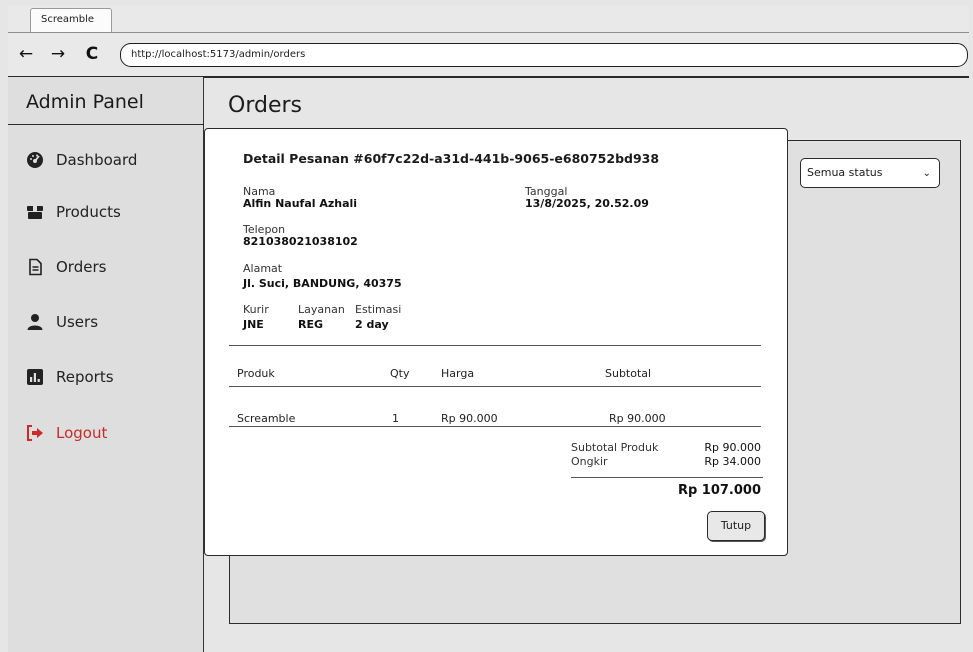 This screenshot has width=973, height=652. Describe the element at coordinates (26, 54) in the screenshot. I see `back-arrow-icon: ←` at that location.